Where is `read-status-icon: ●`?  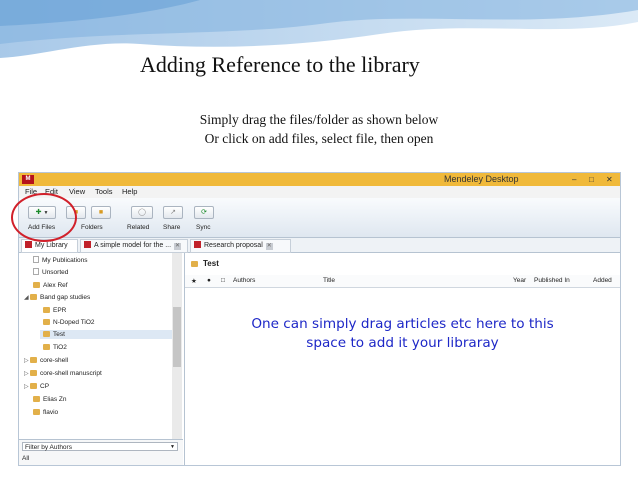 read-status-icon: ● is located at coordinates (209, 280).